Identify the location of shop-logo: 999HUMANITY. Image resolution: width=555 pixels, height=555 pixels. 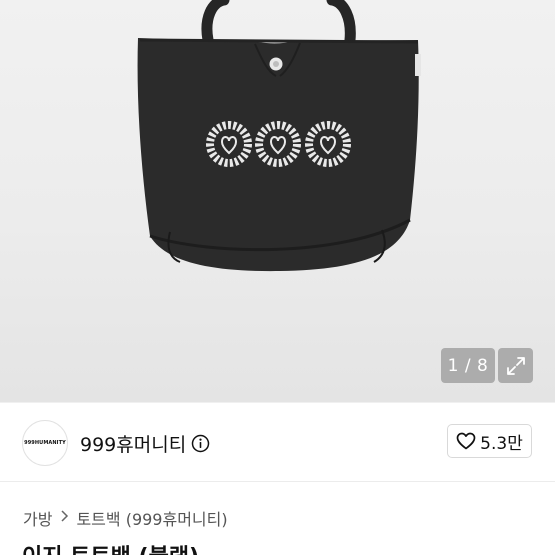
(45, 443).